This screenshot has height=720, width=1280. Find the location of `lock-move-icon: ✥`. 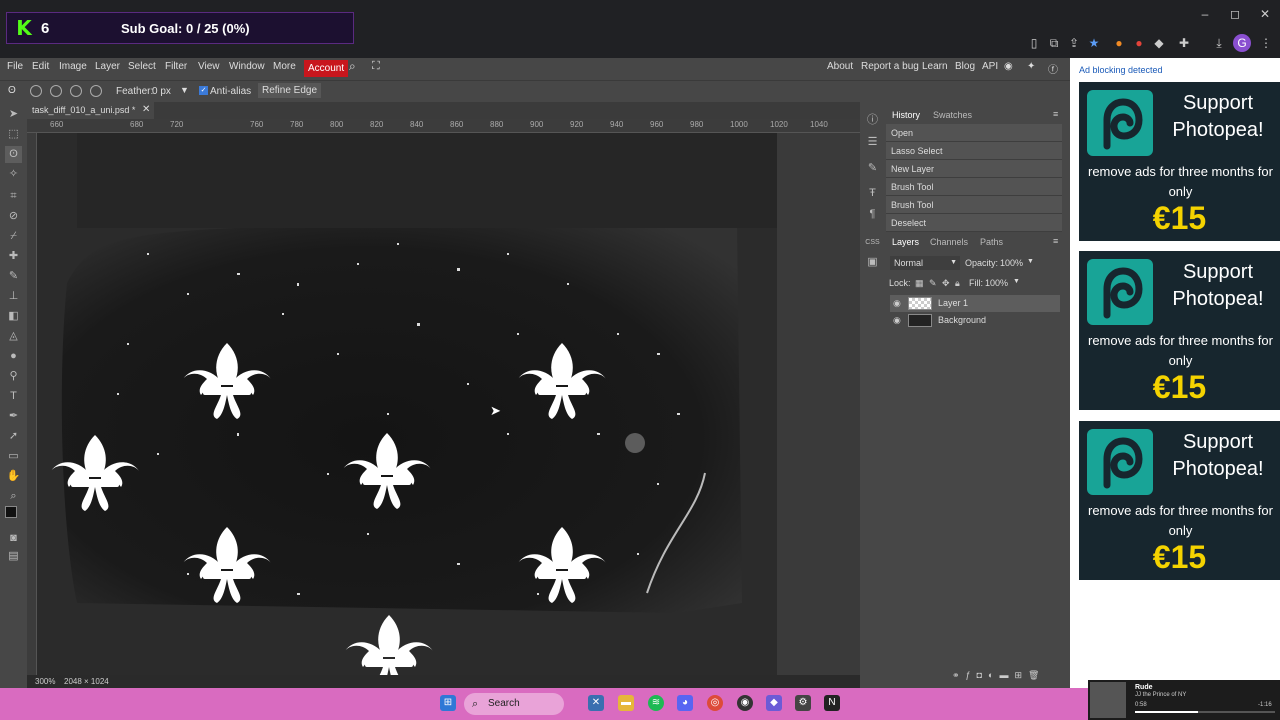

lock-move-icon: ✥ is located at coordinates (946, 283).